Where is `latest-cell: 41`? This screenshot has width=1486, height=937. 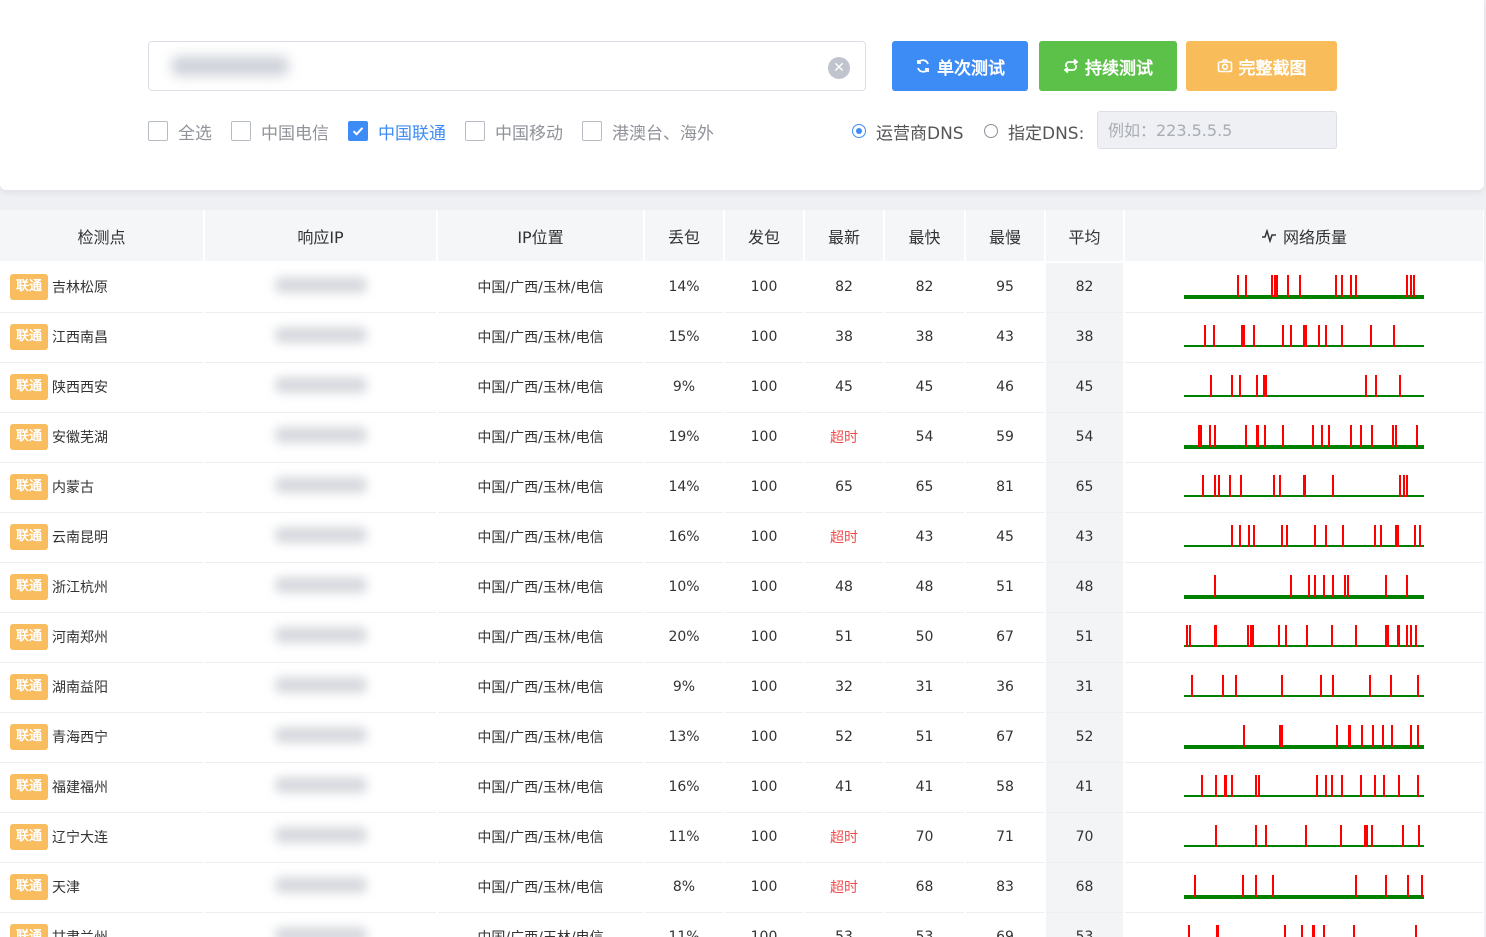 latest-cell: 41 is located at coordinates (844, 787).